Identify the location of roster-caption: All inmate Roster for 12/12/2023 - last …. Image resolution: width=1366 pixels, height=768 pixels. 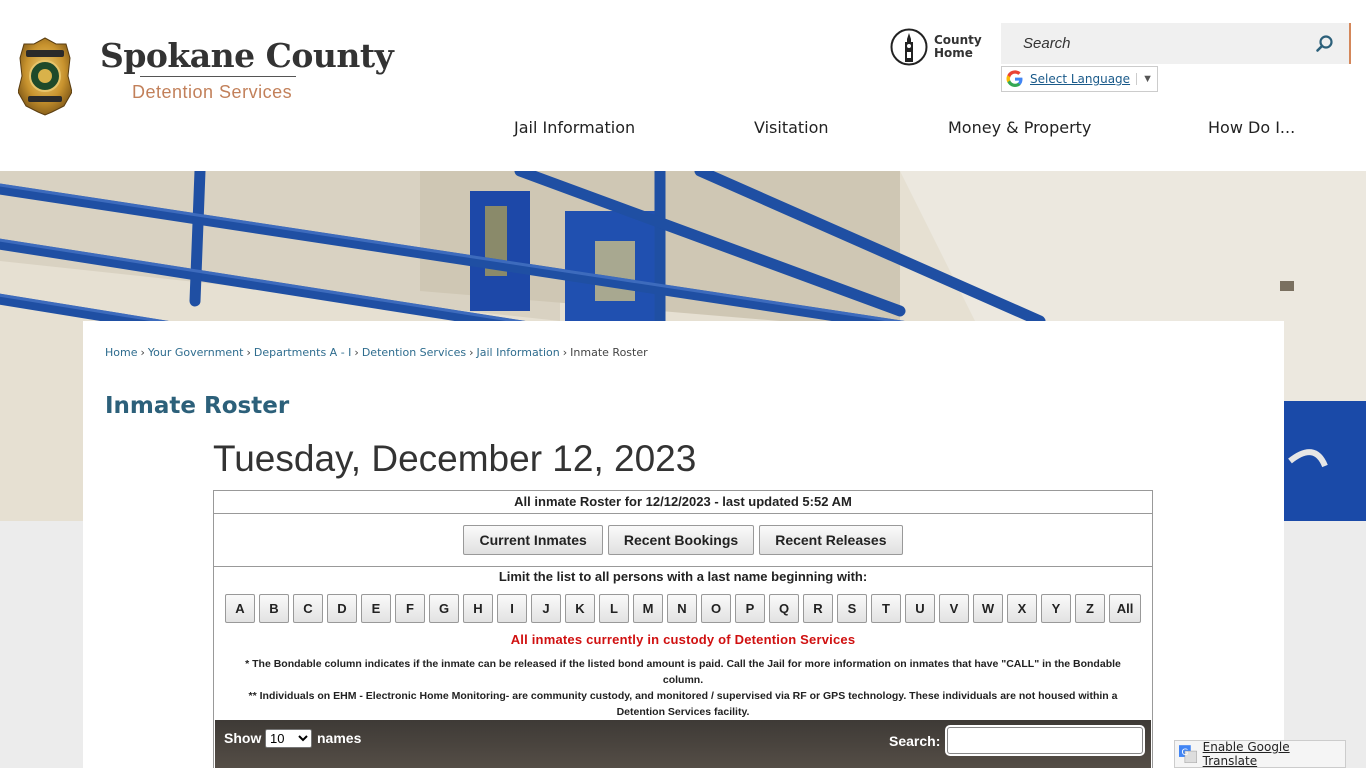
(683, 502).